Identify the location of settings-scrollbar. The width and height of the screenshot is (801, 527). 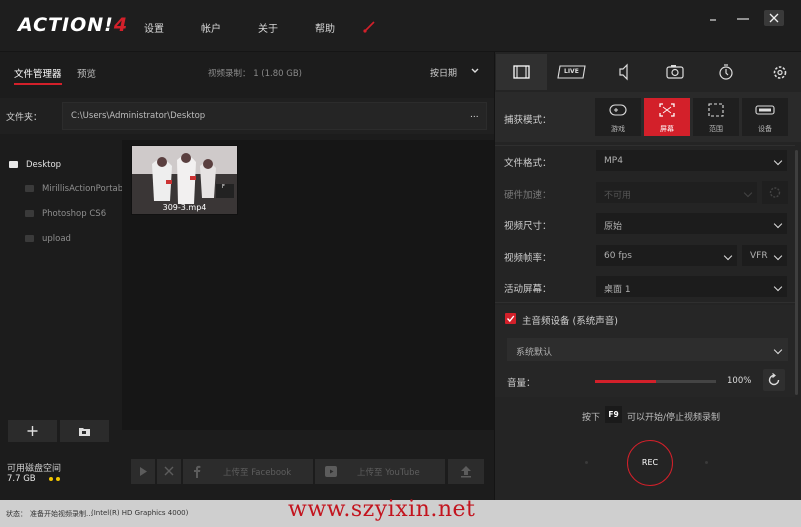
(796, 272).